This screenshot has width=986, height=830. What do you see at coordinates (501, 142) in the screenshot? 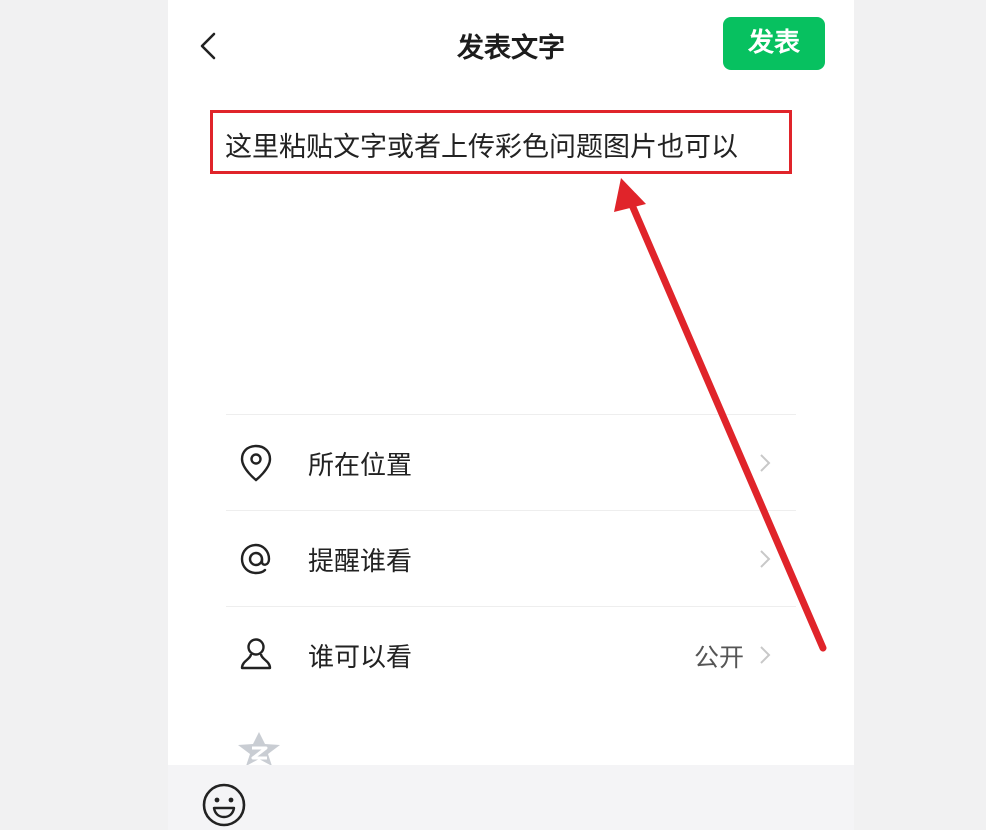
I see `compose-text-area: 这里粘贴文字或者上传彩色问题图片也可以` at bounding box center [501, 142].